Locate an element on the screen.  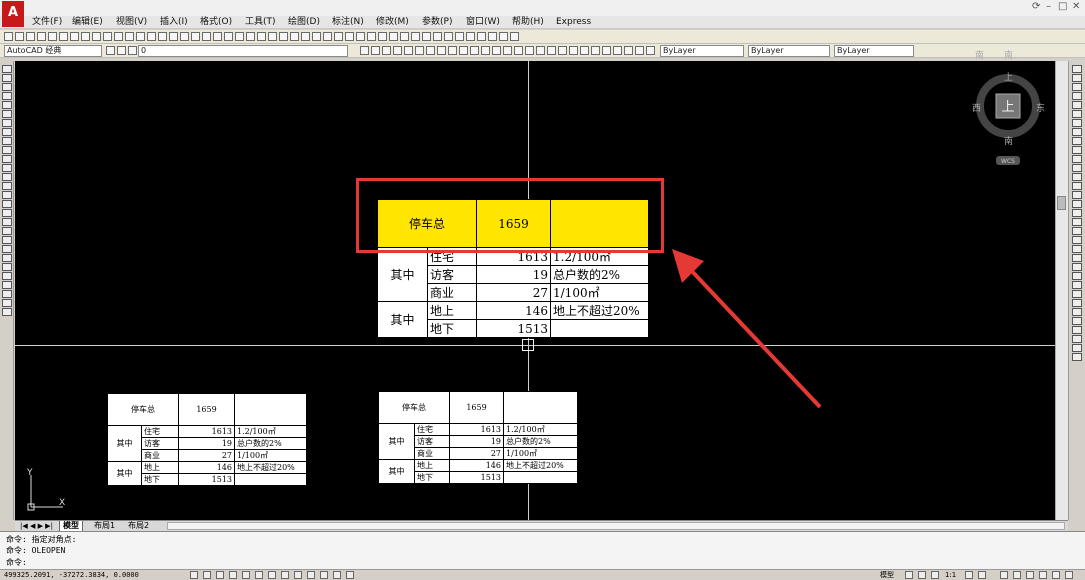
menu-edit: 编辑(E) is located at coordinates (87, 22).